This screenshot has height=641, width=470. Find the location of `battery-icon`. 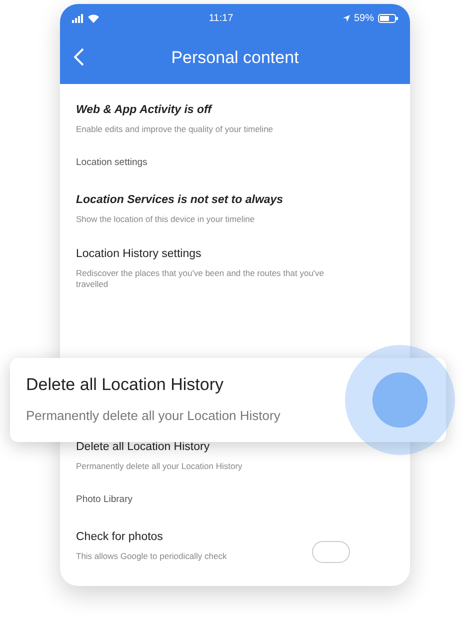

battery-icon is located at coordinates (388, 18).